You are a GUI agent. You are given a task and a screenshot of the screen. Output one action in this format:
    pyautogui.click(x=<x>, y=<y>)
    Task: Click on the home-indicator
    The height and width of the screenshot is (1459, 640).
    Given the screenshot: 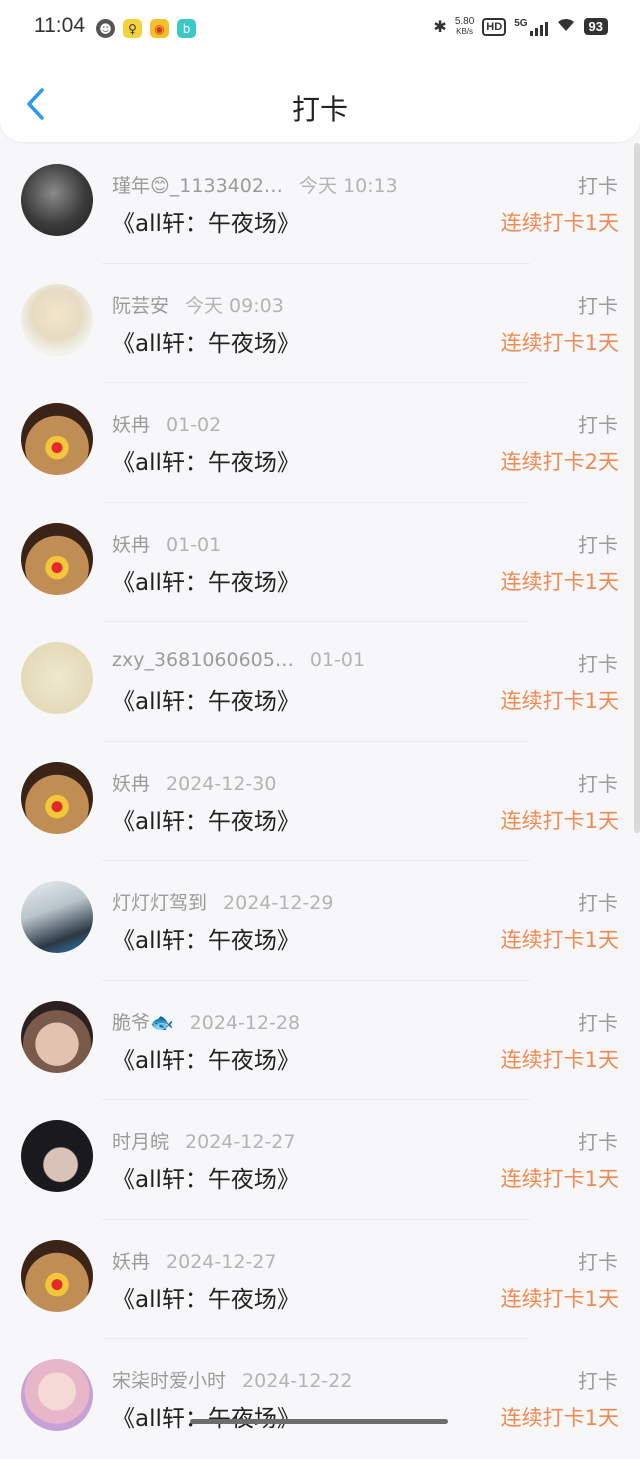 What is the action you would take?
    pyautogui.click(x=319, y=1421)
    